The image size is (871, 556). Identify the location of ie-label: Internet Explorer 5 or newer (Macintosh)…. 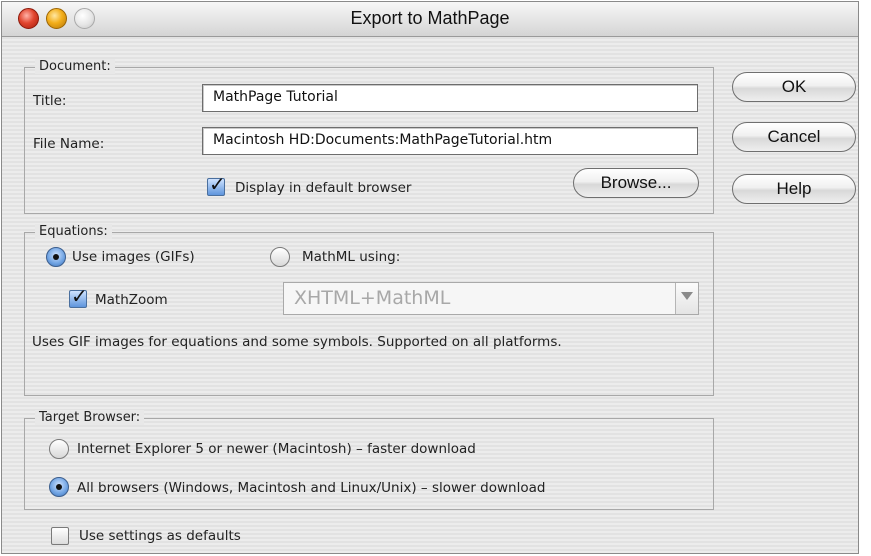
(276, 449).